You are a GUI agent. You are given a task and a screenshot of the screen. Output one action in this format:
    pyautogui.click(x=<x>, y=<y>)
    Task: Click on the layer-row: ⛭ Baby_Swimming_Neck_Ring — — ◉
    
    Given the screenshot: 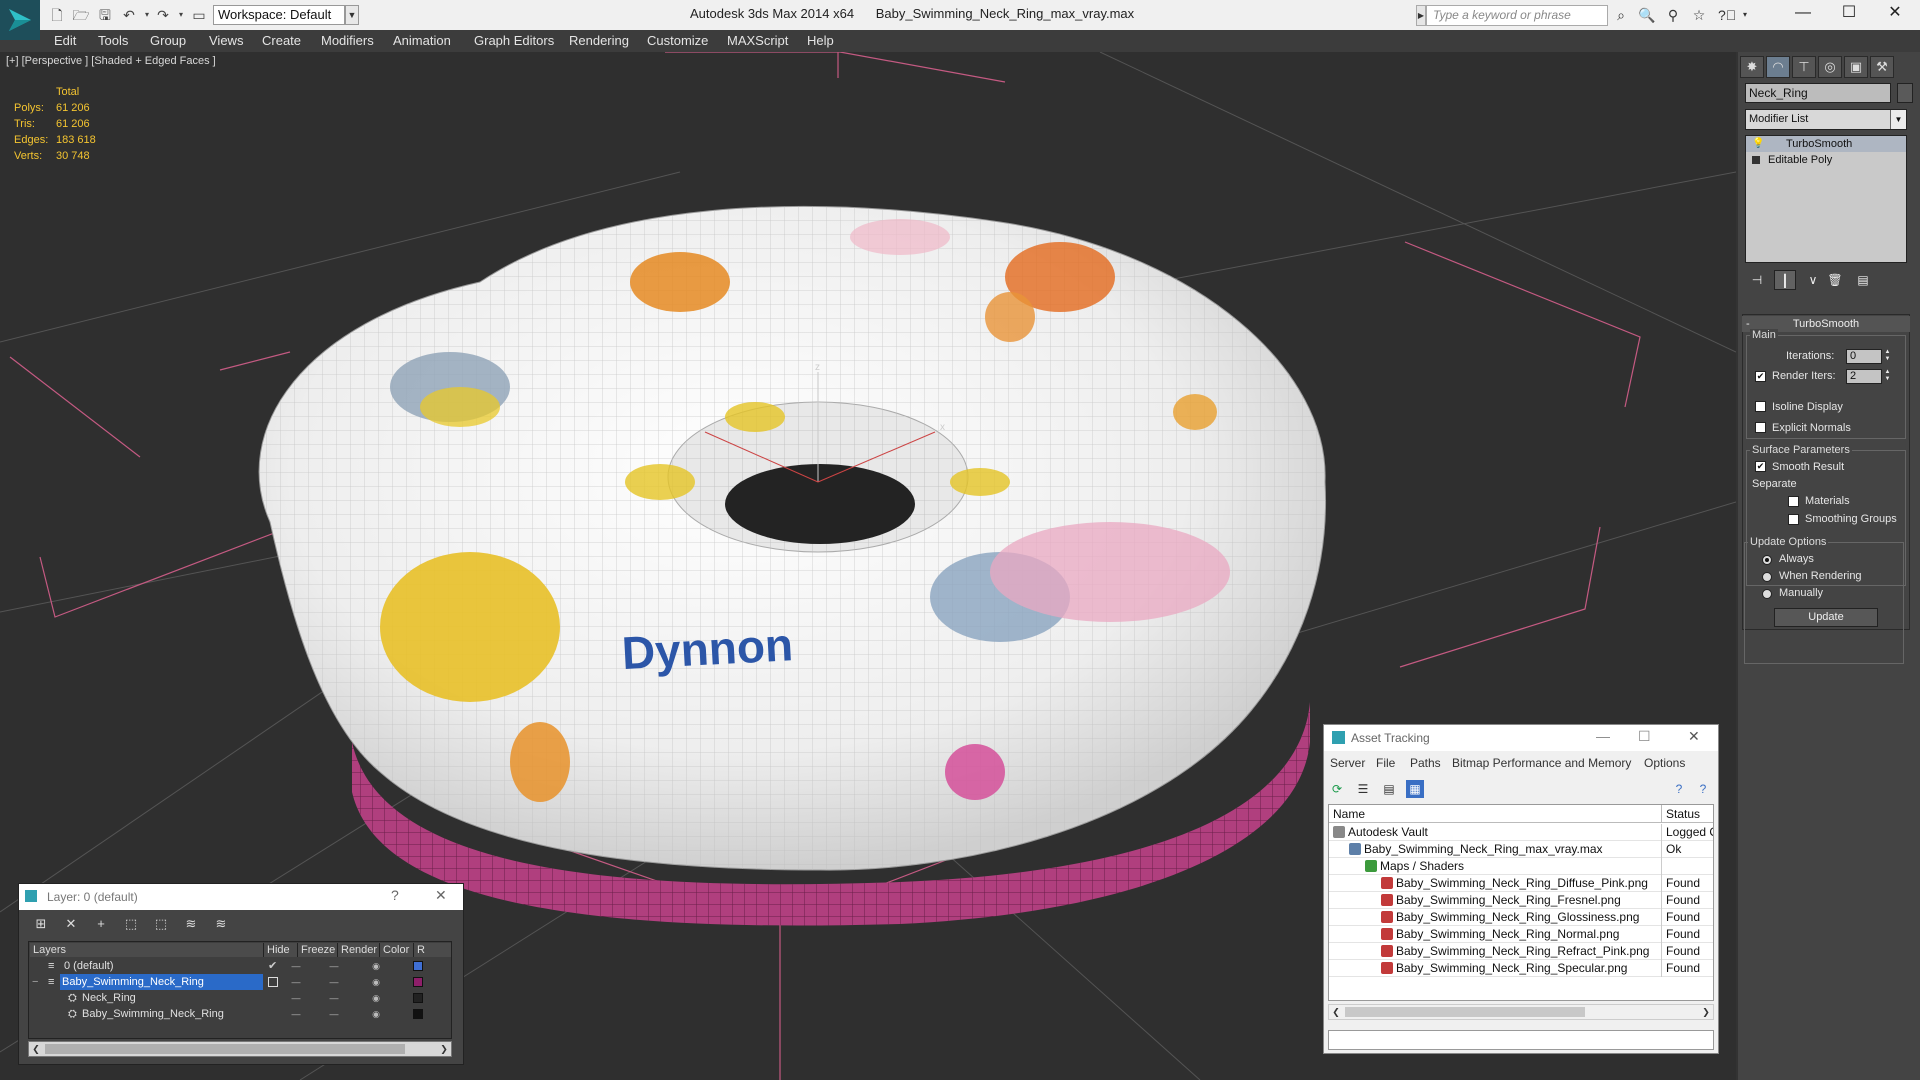 What is the action you would take?
    pyautogui.click(x=241, y=1014)
    